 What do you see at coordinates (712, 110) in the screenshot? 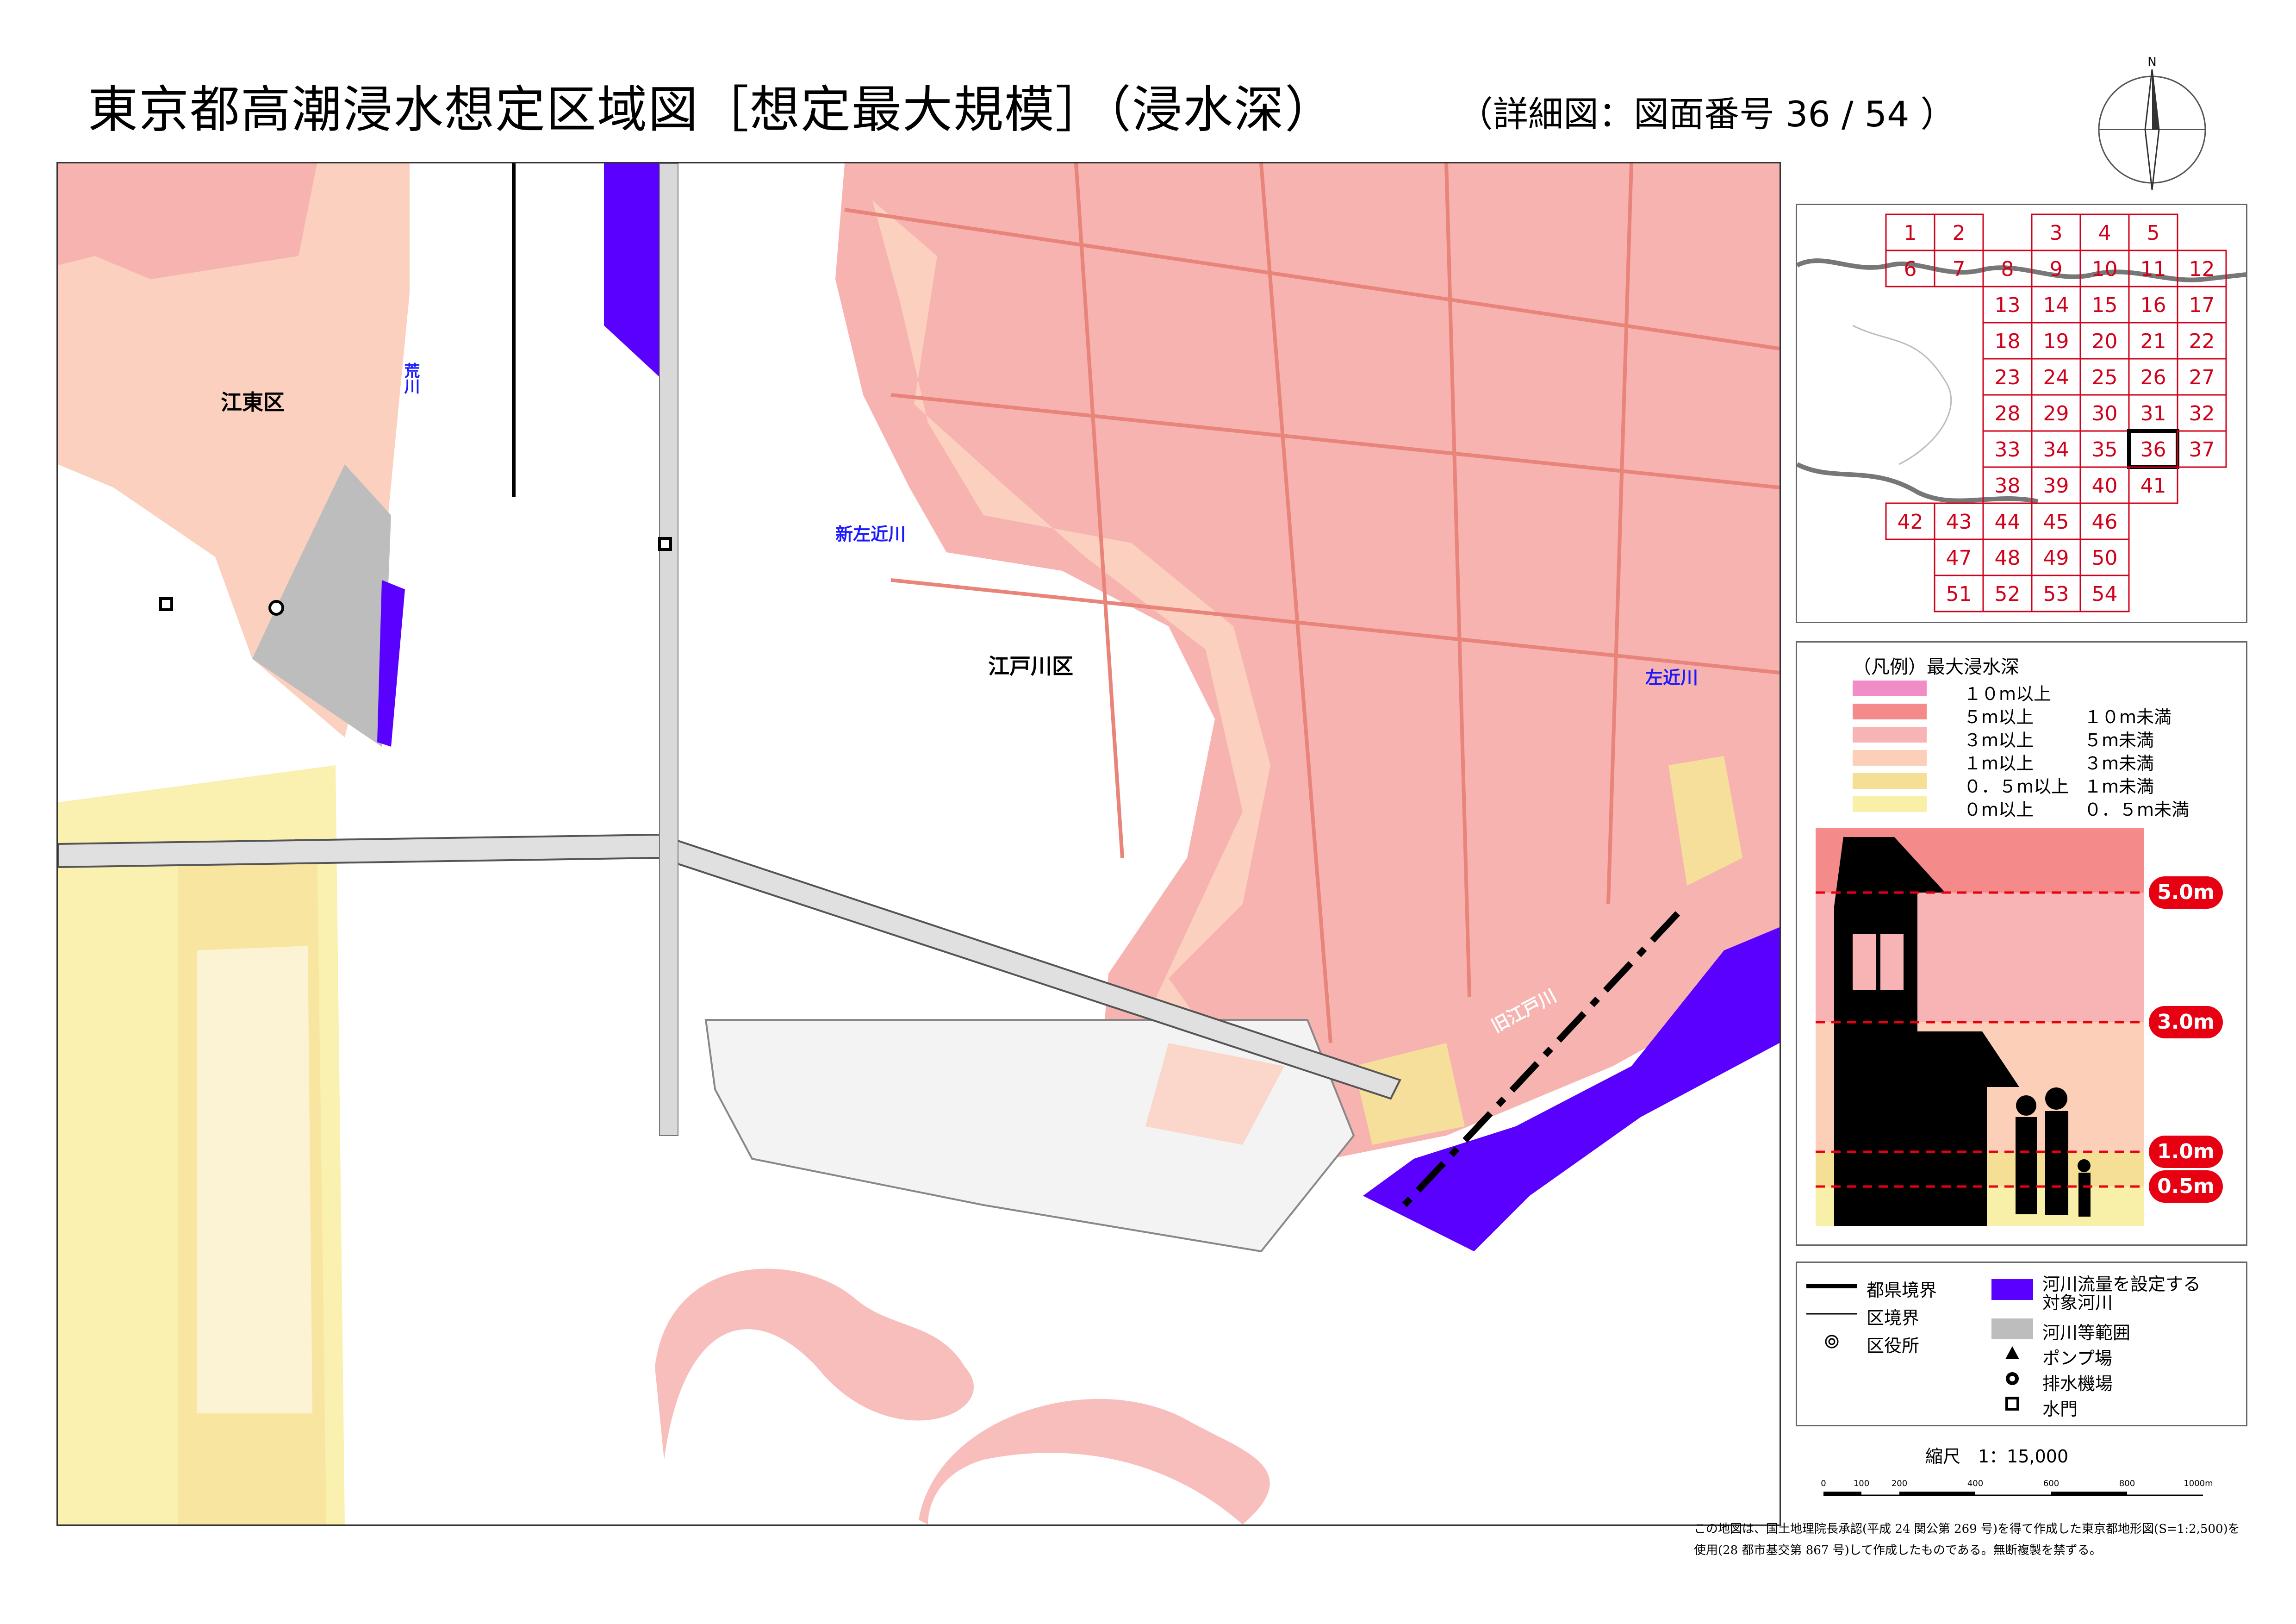
I see `page-title: 東京都高潮浸水想定区域図［想定最大規模］（浸水深）` at bounding box center [712, 110].